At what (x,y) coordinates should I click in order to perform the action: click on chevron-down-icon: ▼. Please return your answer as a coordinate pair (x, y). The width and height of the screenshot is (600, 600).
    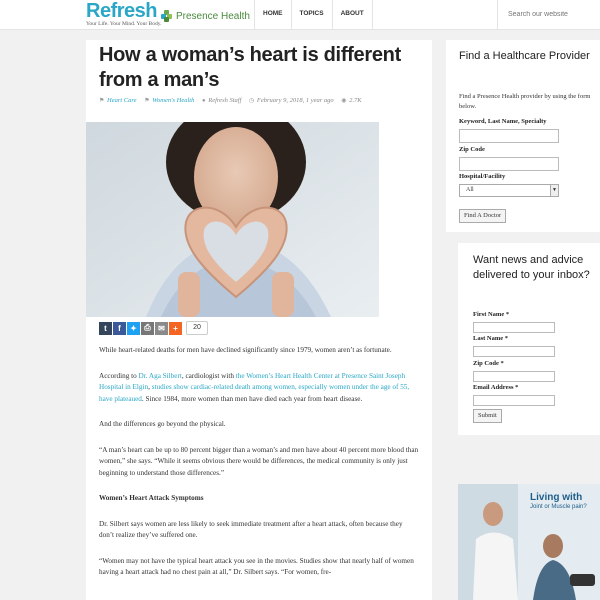
    Looking at the image, I should click on (554, 190).